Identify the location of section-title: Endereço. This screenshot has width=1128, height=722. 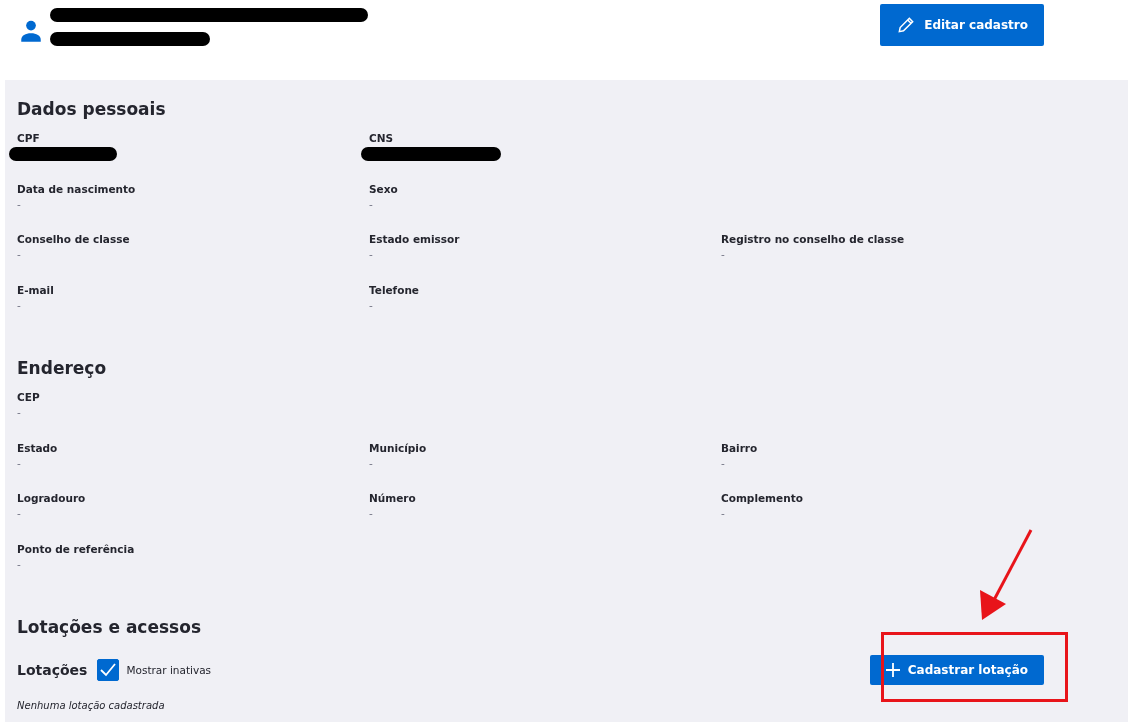
(62, 368).